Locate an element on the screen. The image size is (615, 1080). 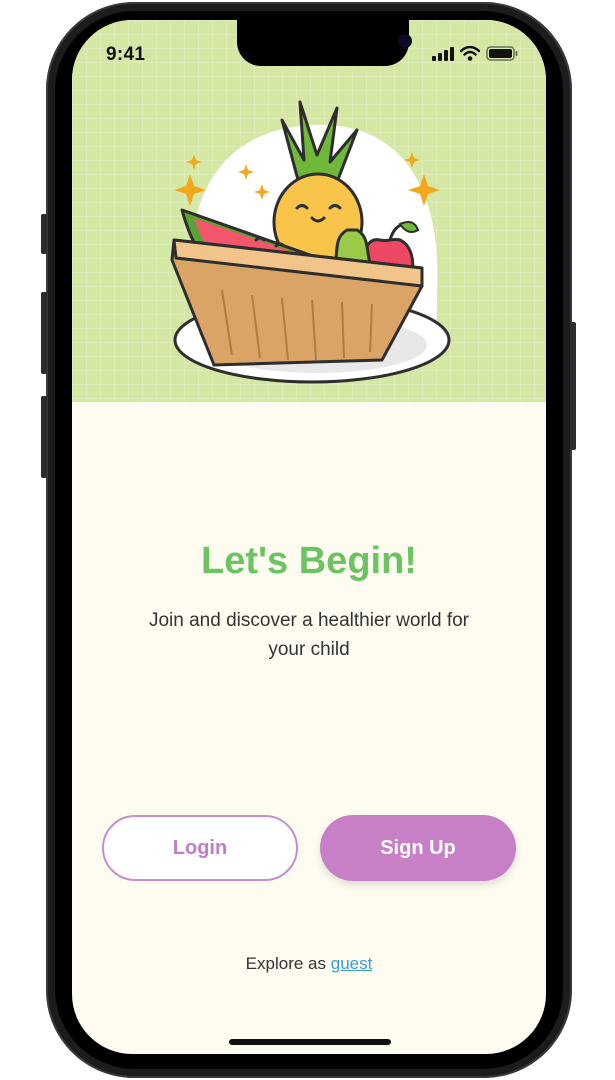
volume-down-button is located at coordinates (44, 437).